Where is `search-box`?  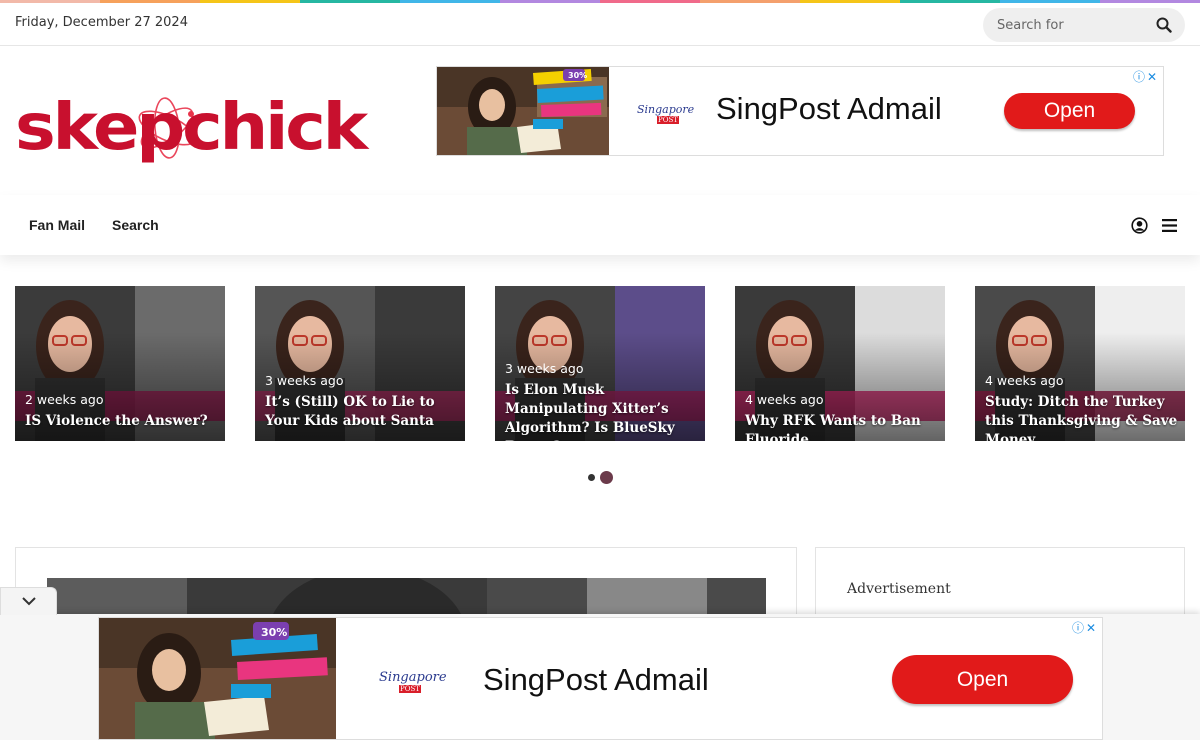 search-box is located at coordinates (1084, 25).